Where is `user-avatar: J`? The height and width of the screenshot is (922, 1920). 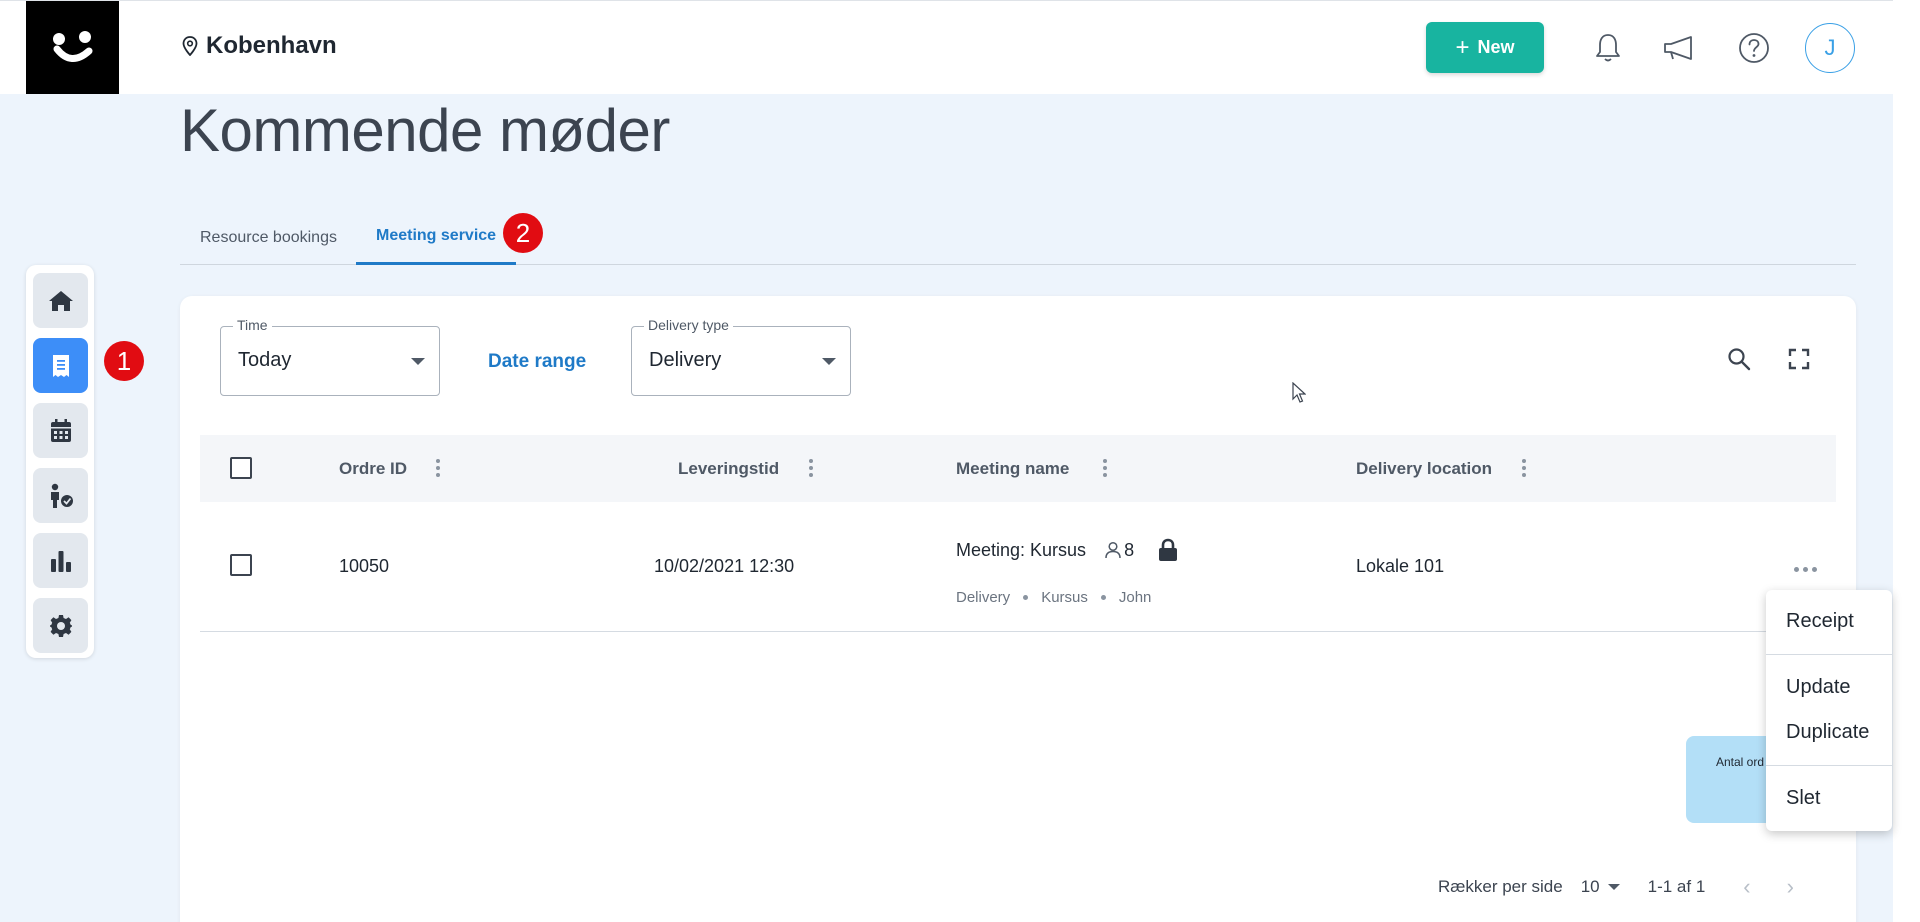 user-avatar: J is located at coordinates (1830, 48).